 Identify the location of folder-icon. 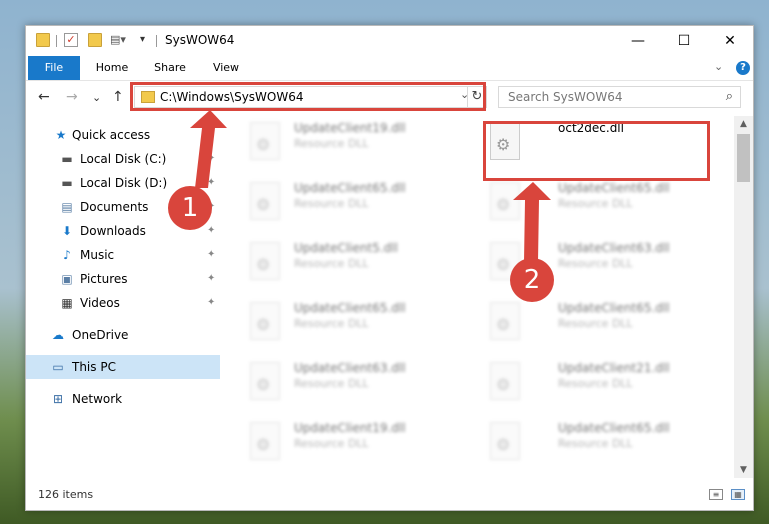
(43, 40).